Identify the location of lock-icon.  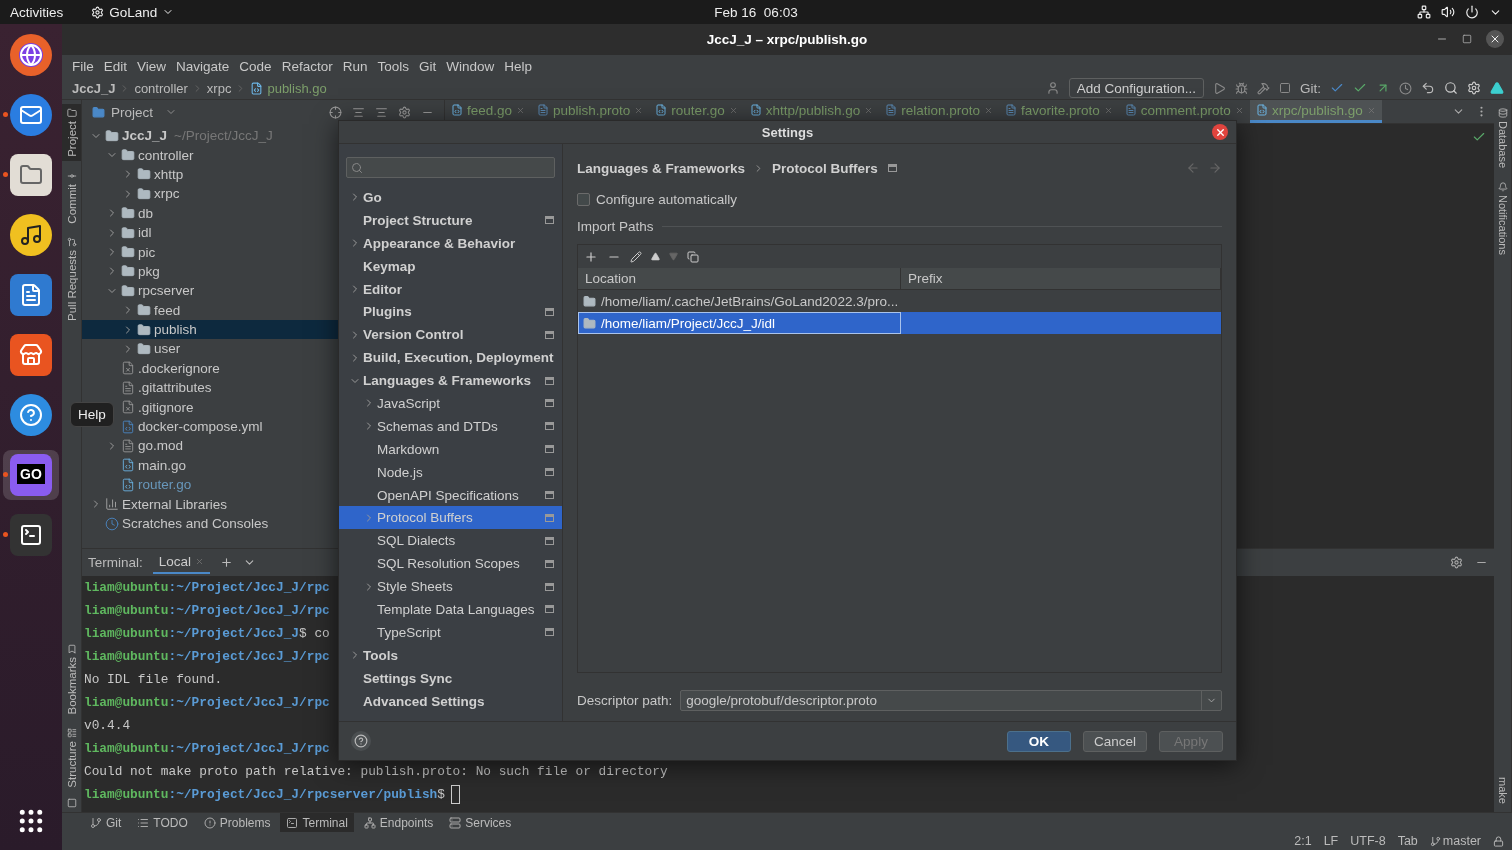
(1498, 841).